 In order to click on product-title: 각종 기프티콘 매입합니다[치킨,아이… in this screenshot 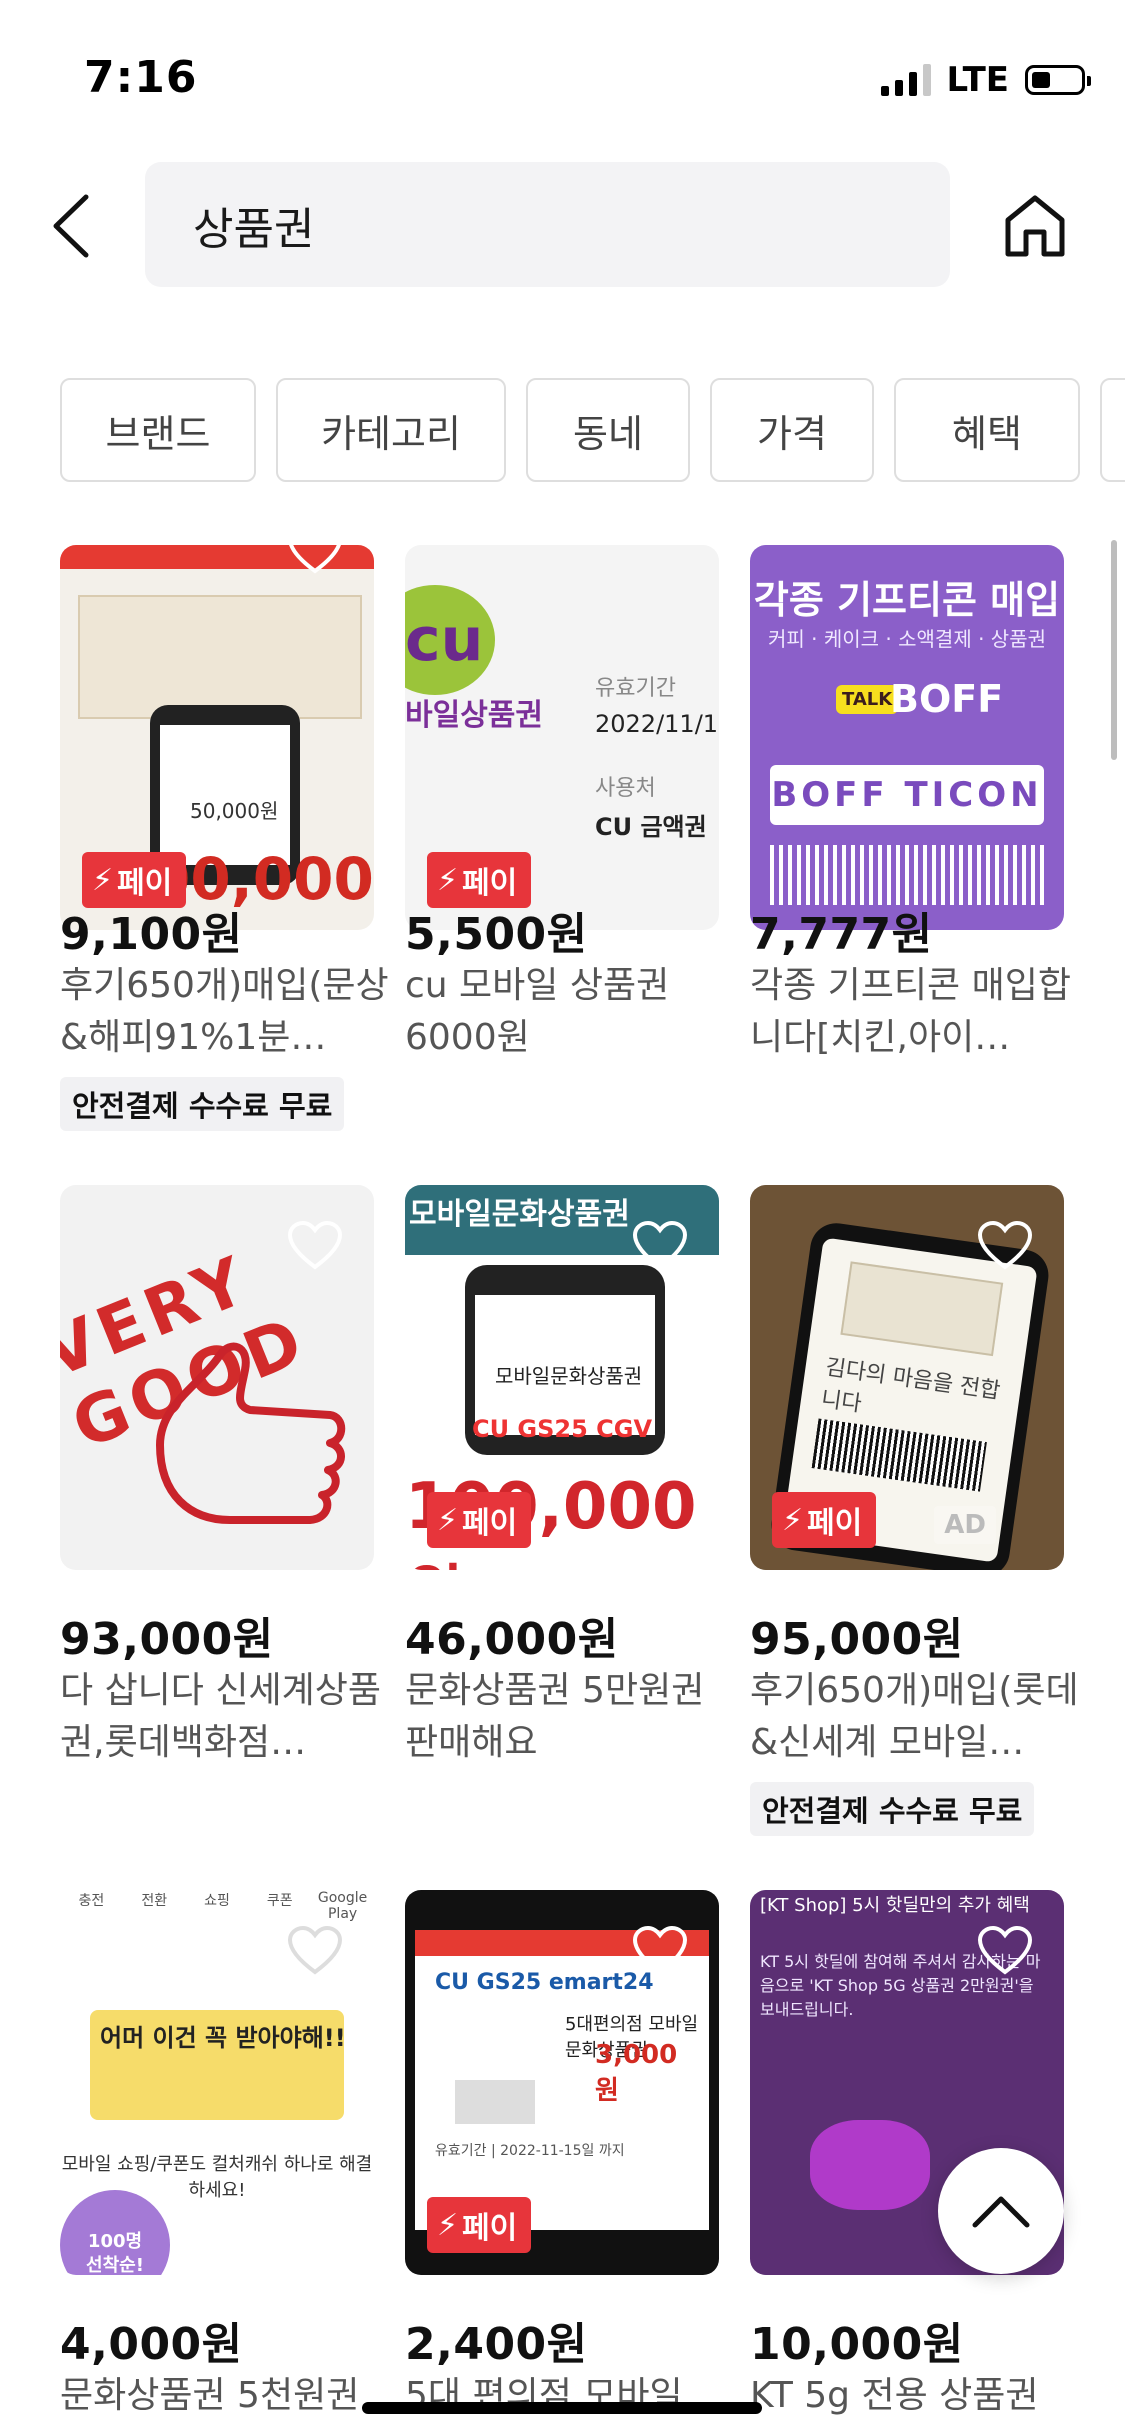, I will do `click(910, 1011)`.